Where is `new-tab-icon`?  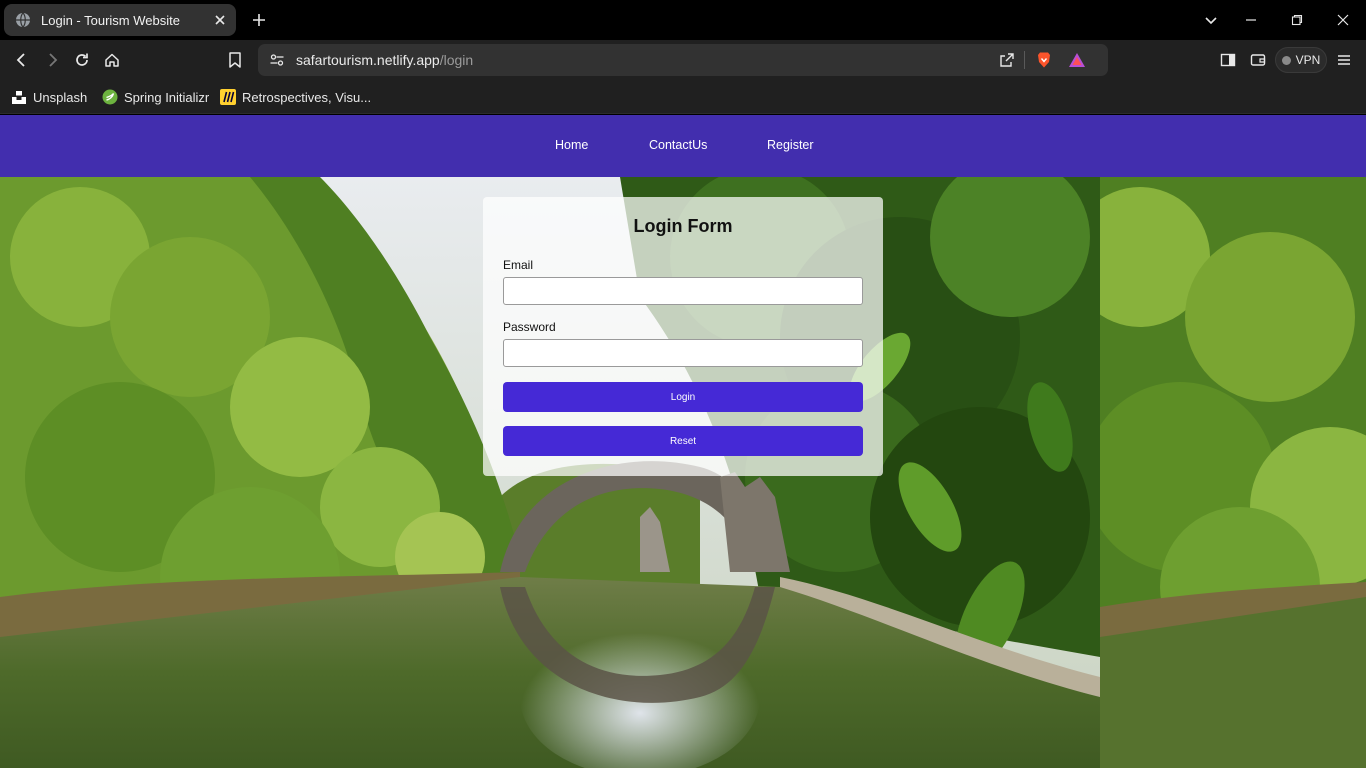 new-tab-icon is located at coordinates (259, 20).